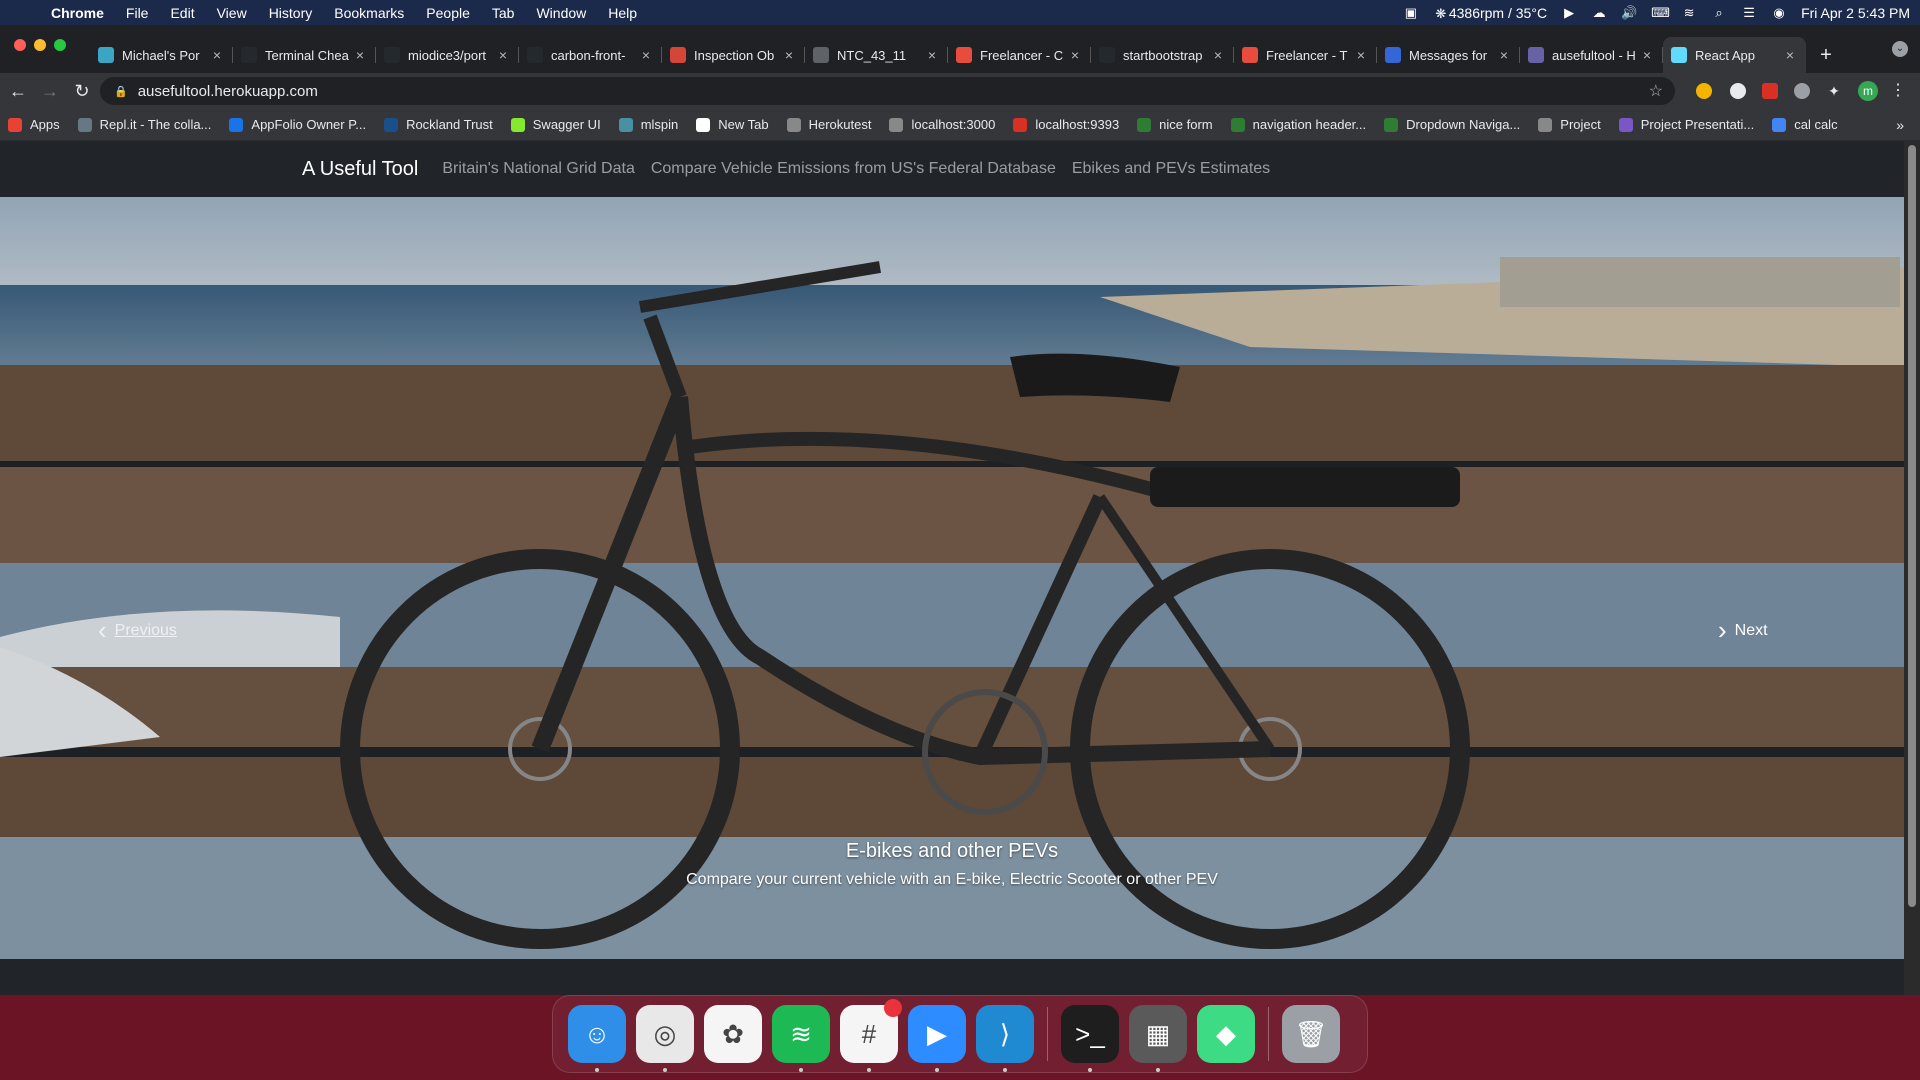 The image size is (1920, 1080). What do you see at coordinates (1411, 12) in the screenshot?
I see `zoom-status-icon: ▣` at bounding box center [1411, 12].